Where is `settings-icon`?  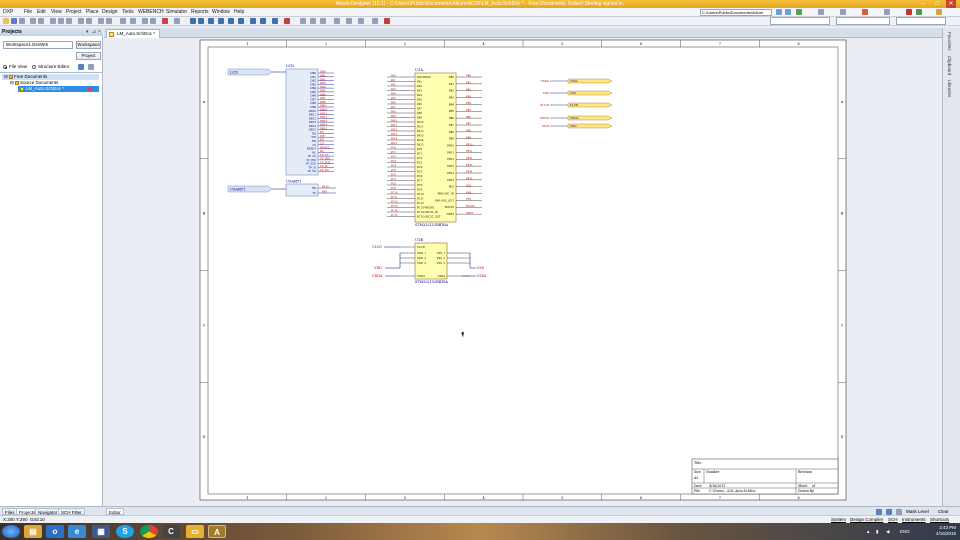 settings-icon is located at coordinates (887, 12).